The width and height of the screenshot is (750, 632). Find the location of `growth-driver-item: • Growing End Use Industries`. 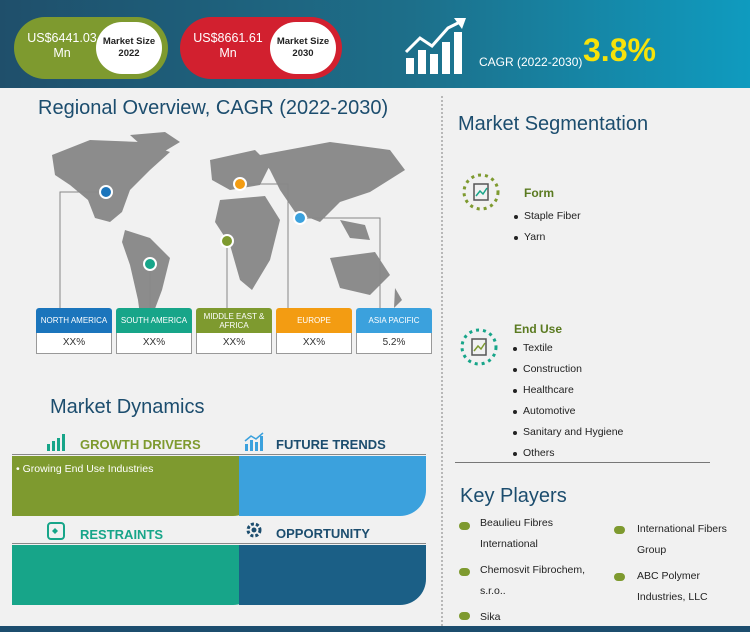

growth-driver-item: • Growing End Use Industries is located at coordinates (85, 469).